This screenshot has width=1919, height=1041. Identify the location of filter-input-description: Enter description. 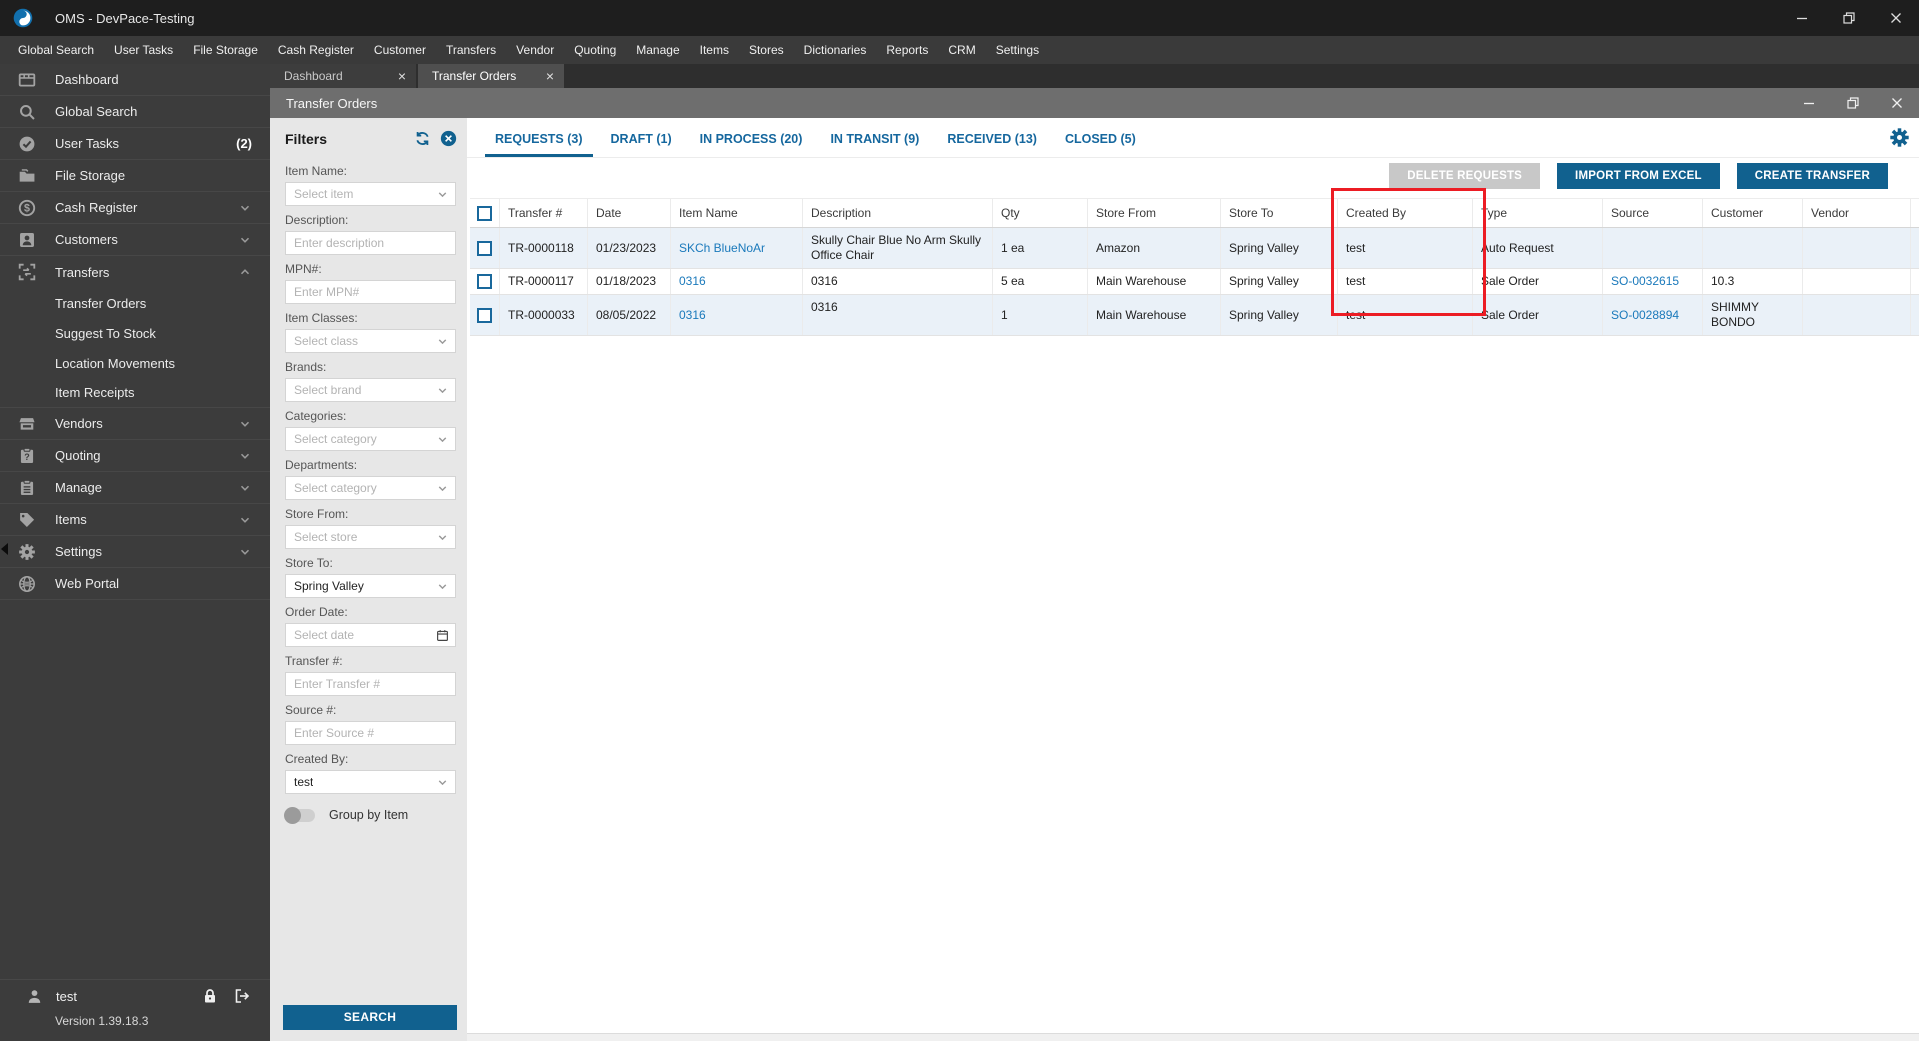
(370, 243).